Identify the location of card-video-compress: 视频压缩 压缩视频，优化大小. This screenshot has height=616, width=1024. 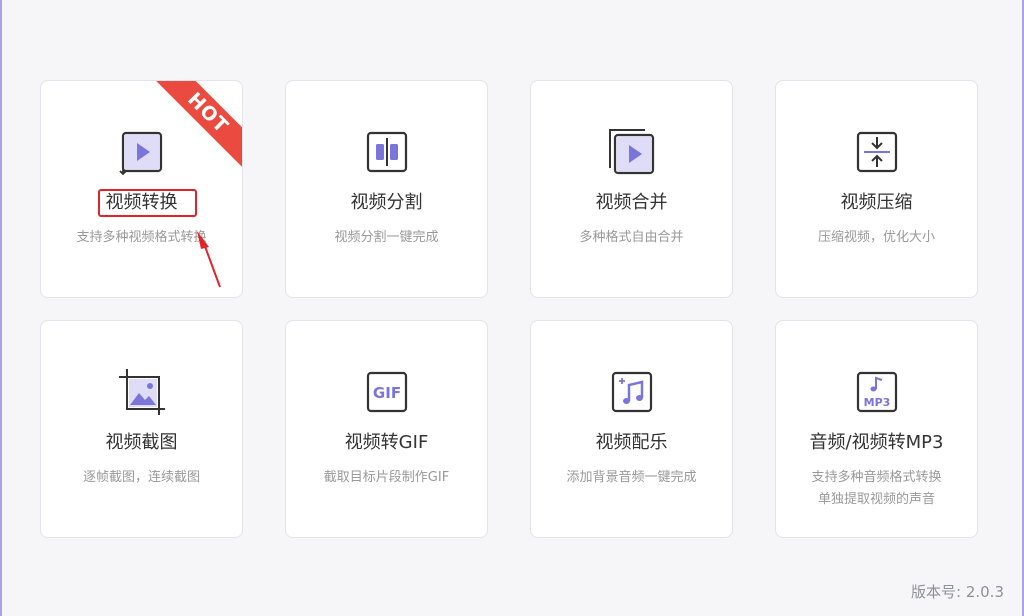
(876, 189).